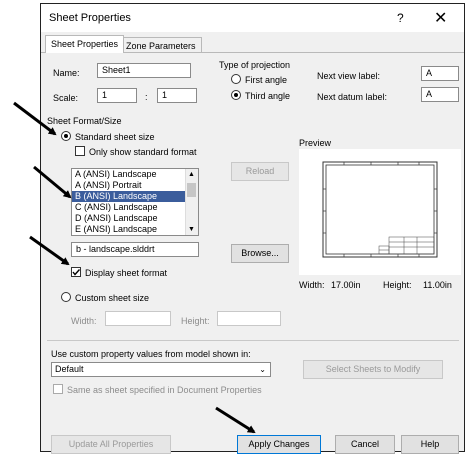 Image resolution: width=475 pixels, height=458 pixels. I want to click on arrow-apply-changes, so click(235, 420).